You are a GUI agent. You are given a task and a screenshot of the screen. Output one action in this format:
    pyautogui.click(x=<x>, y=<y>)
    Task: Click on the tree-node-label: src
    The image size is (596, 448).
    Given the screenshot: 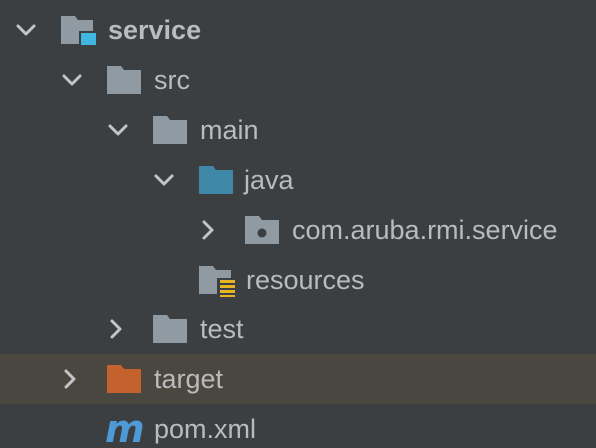 What is the action you would take?
    pyautogui.click(x=172, y=80)
    